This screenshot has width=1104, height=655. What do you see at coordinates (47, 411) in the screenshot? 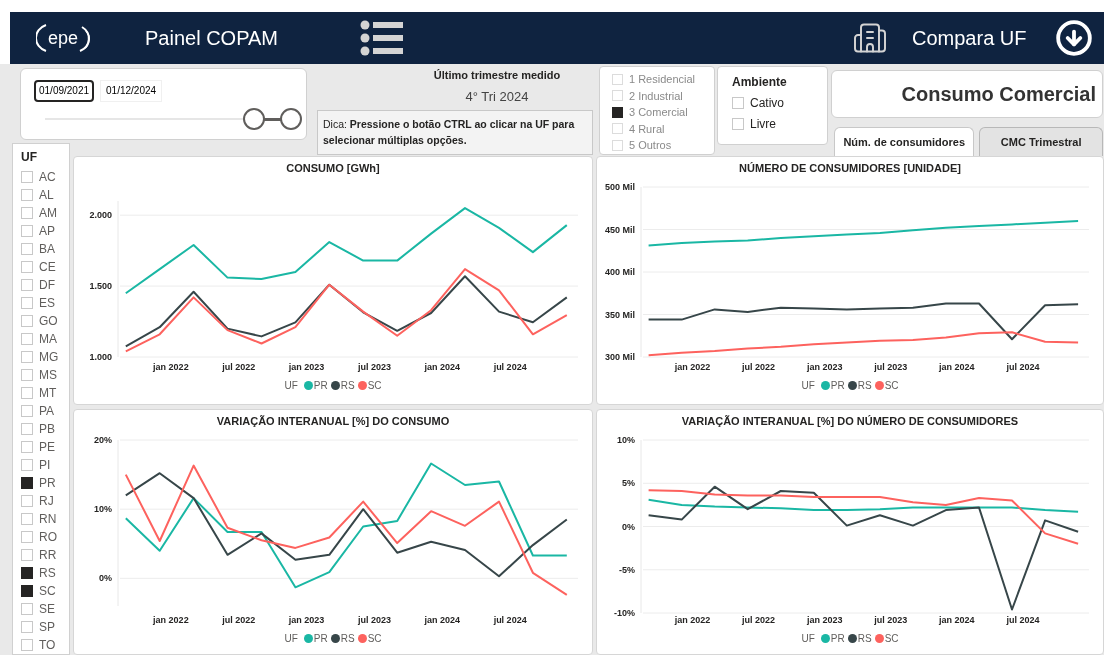
I see `uf-option: PA` at bounding box center [47, 411].